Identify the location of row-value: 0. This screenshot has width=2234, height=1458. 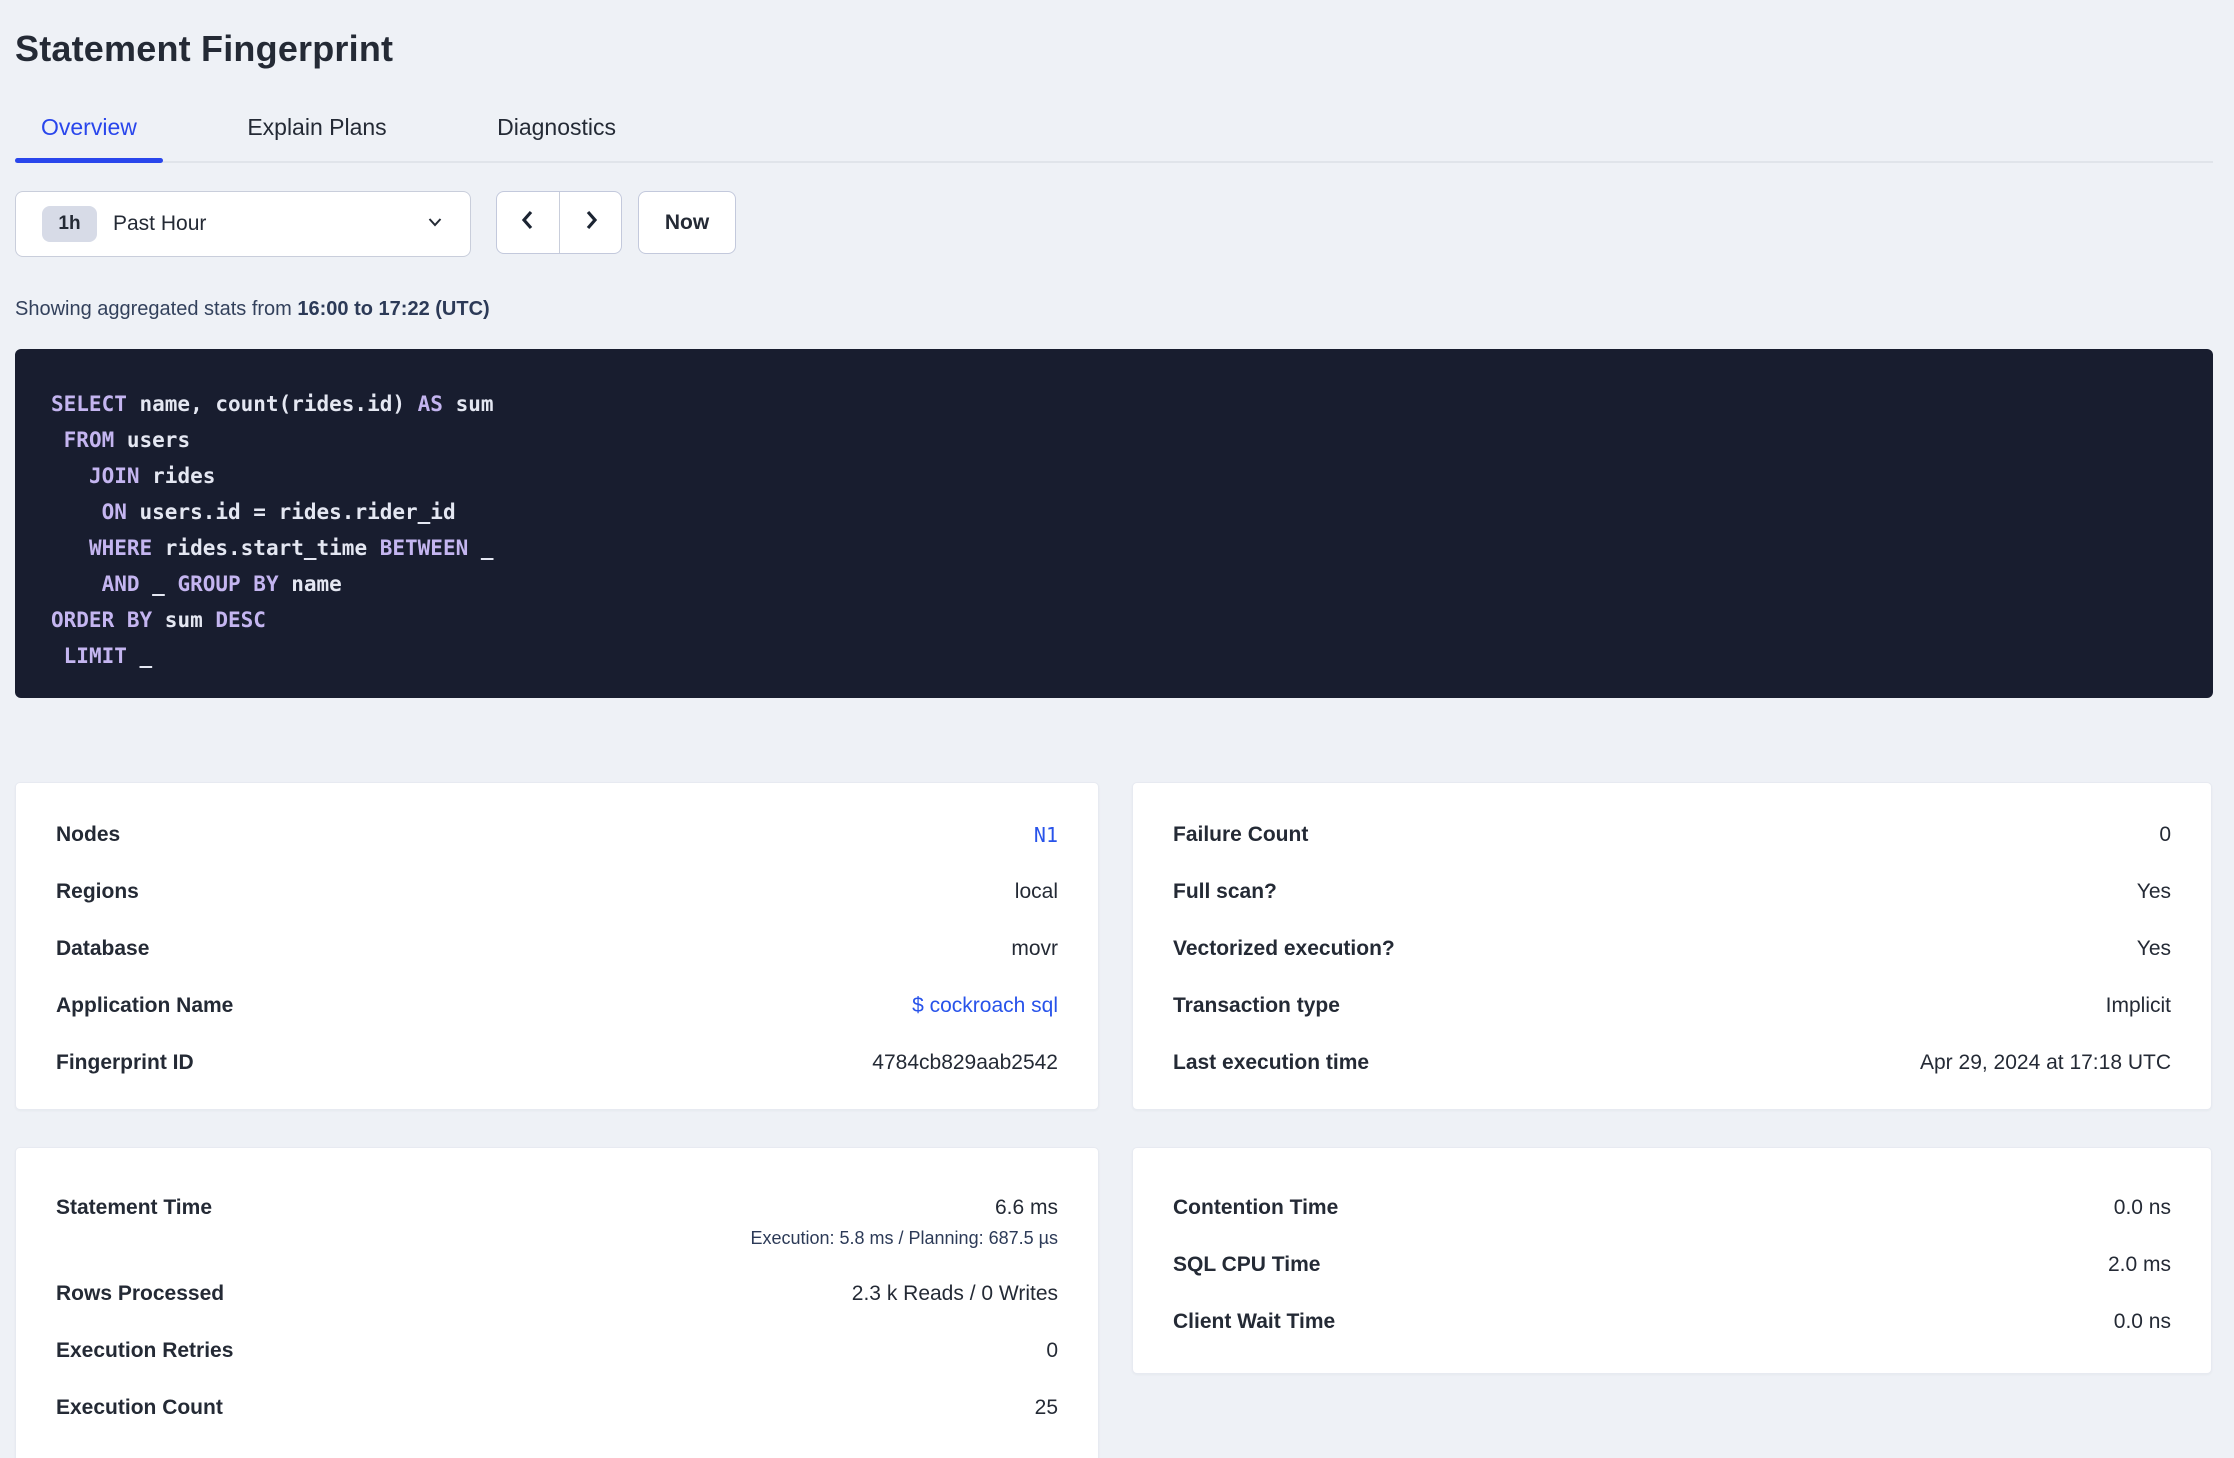
(2165, 834).